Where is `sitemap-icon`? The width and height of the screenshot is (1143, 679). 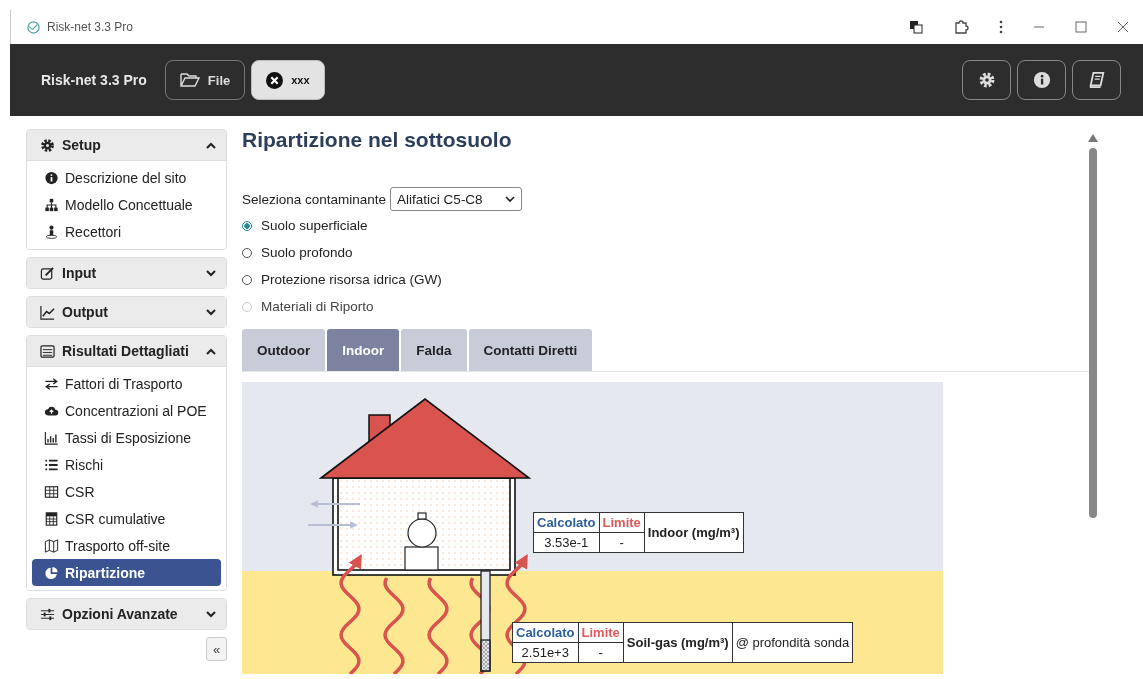
sitemap-icon is located at coordinates (51, 204).